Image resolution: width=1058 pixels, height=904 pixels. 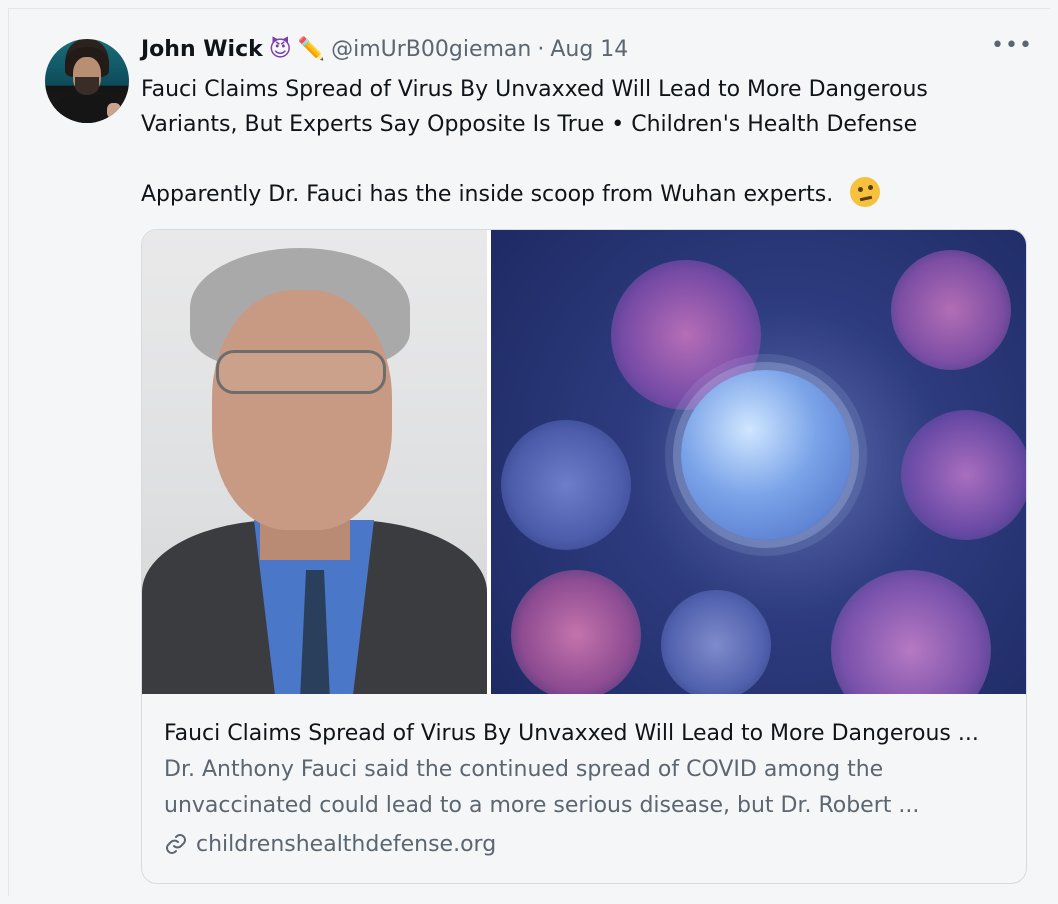 I want to click on pencil-emoji-icon: ✏️, so click(x=311, y=49).